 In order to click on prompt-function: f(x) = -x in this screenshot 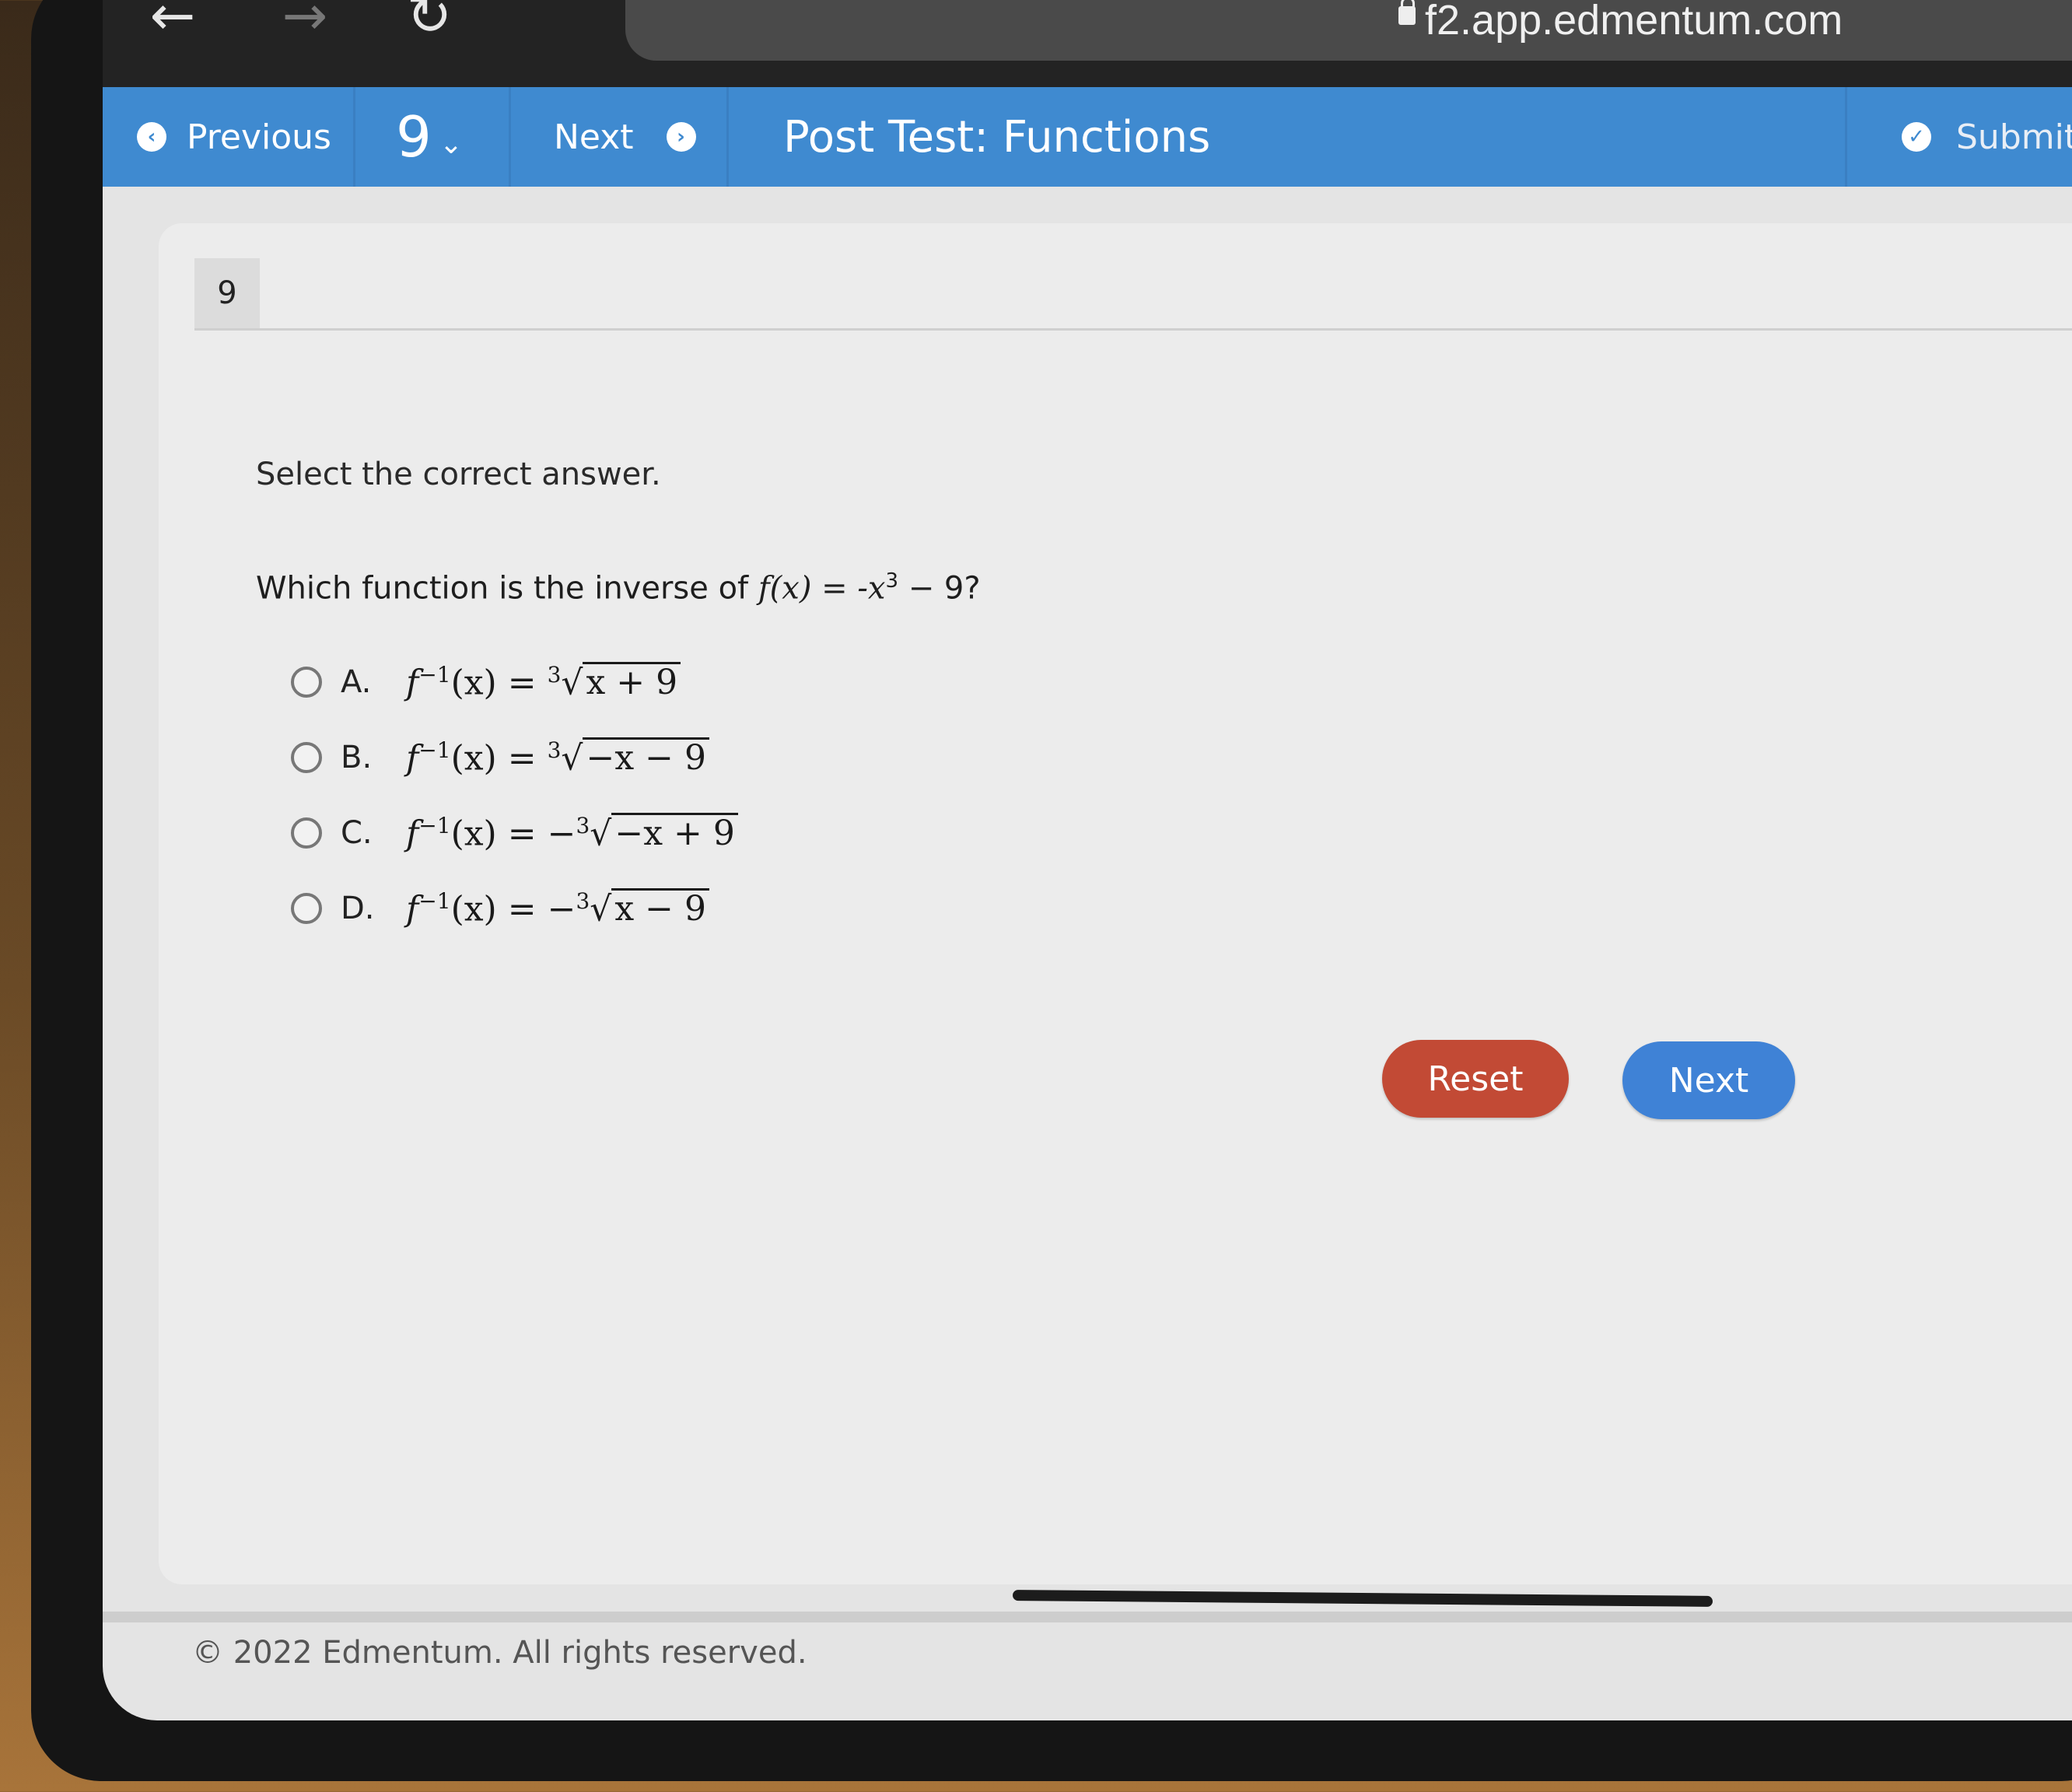, I will do `click(822, 589)`.